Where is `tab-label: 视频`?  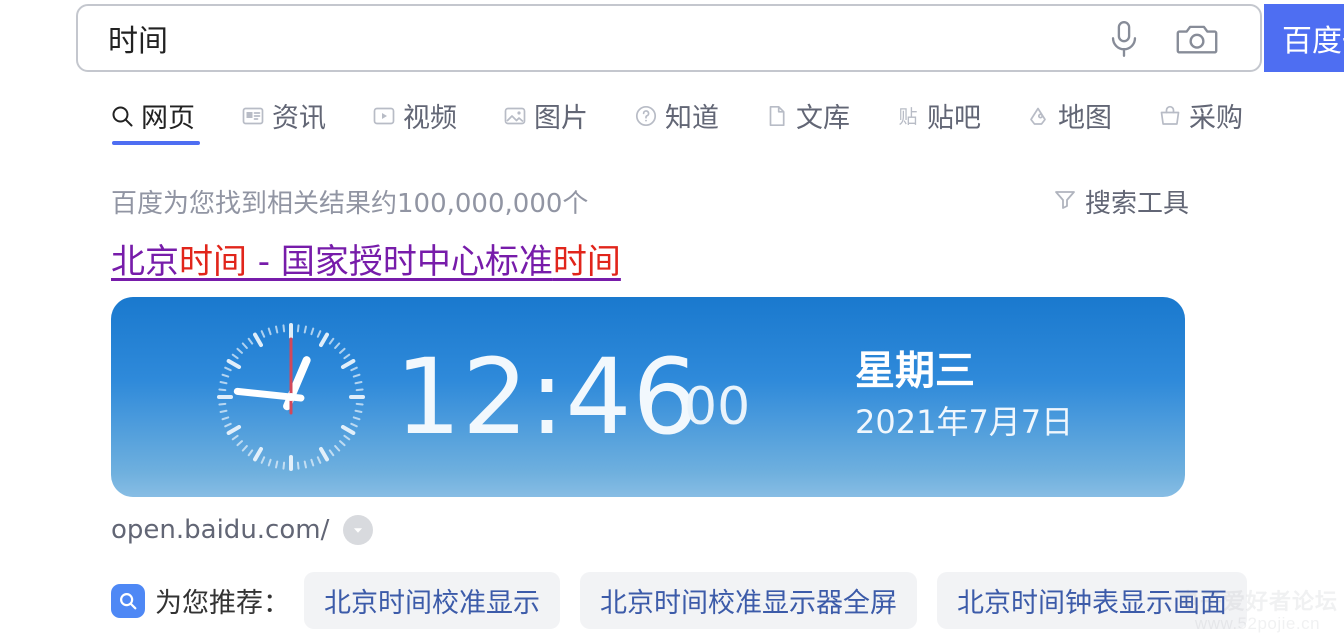 tab-label: 视频 is located at coordinates (430, 118).